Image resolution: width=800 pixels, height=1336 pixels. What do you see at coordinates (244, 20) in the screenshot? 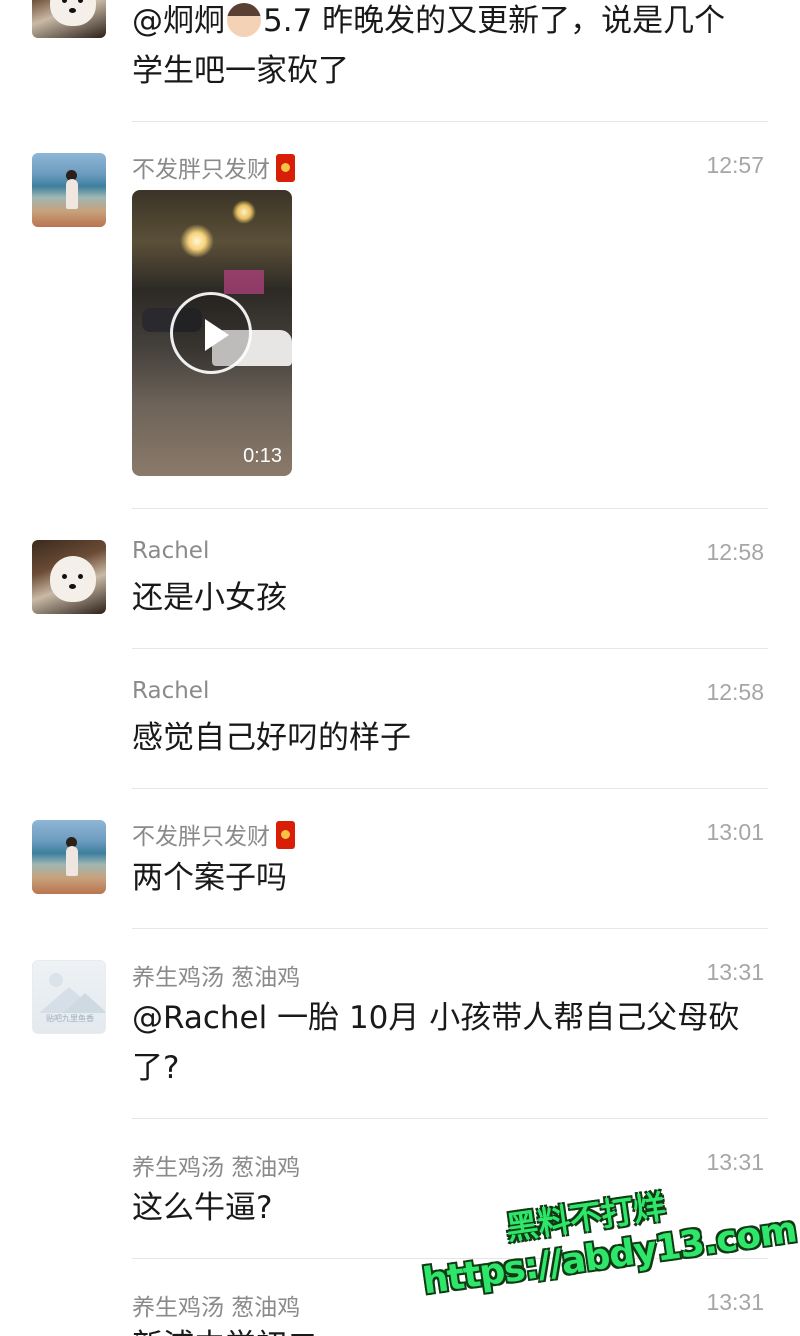
I see `man-face-emoji` at bounding box center [244, 20].